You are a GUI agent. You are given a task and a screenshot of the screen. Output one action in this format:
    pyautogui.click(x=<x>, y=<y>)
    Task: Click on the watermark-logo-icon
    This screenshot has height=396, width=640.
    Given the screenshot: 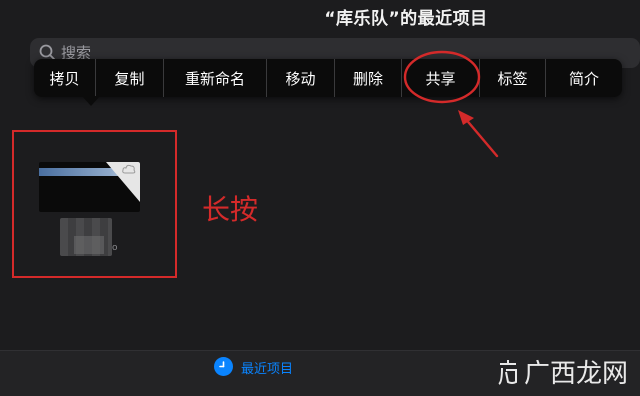 What is the action you would take?
    pyautogui.click(x=507, y=372)
    